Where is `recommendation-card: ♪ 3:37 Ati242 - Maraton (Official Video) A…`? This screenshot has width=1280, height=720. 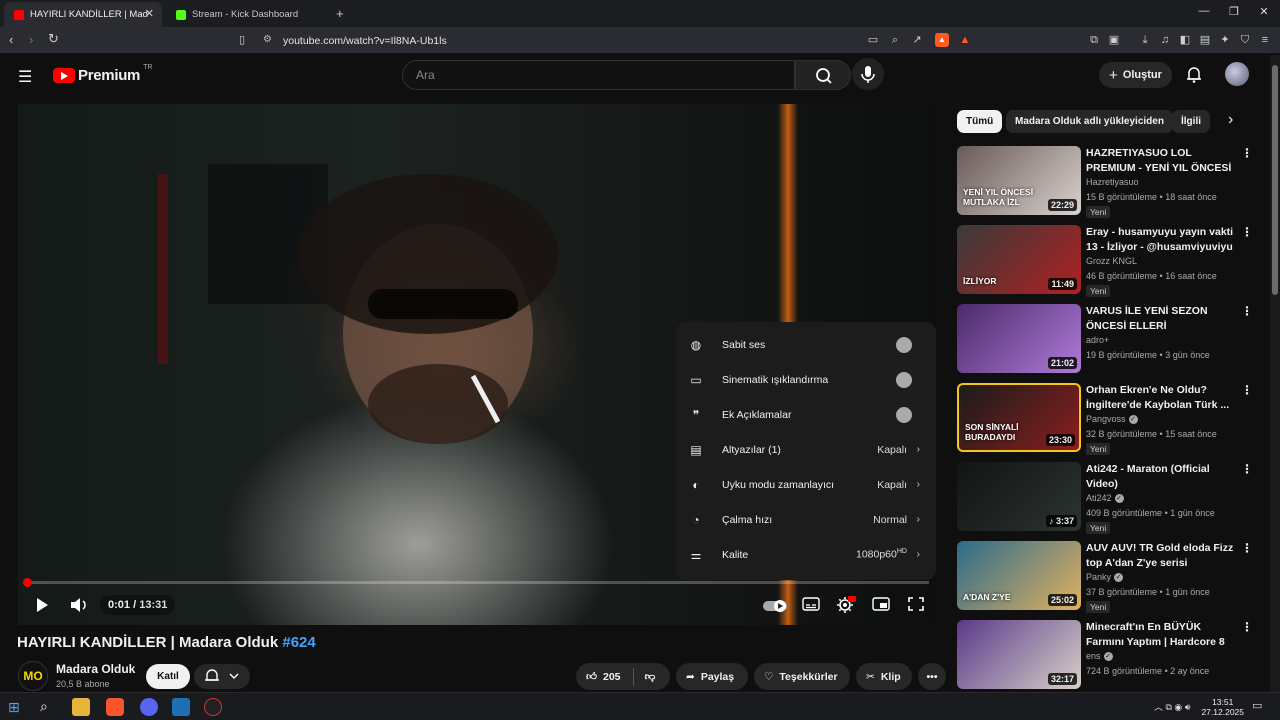
recommendation-card: ♪ 3:37 Ati242 - Maraton (Official Video) A… is located at coordinates (1107, 498).